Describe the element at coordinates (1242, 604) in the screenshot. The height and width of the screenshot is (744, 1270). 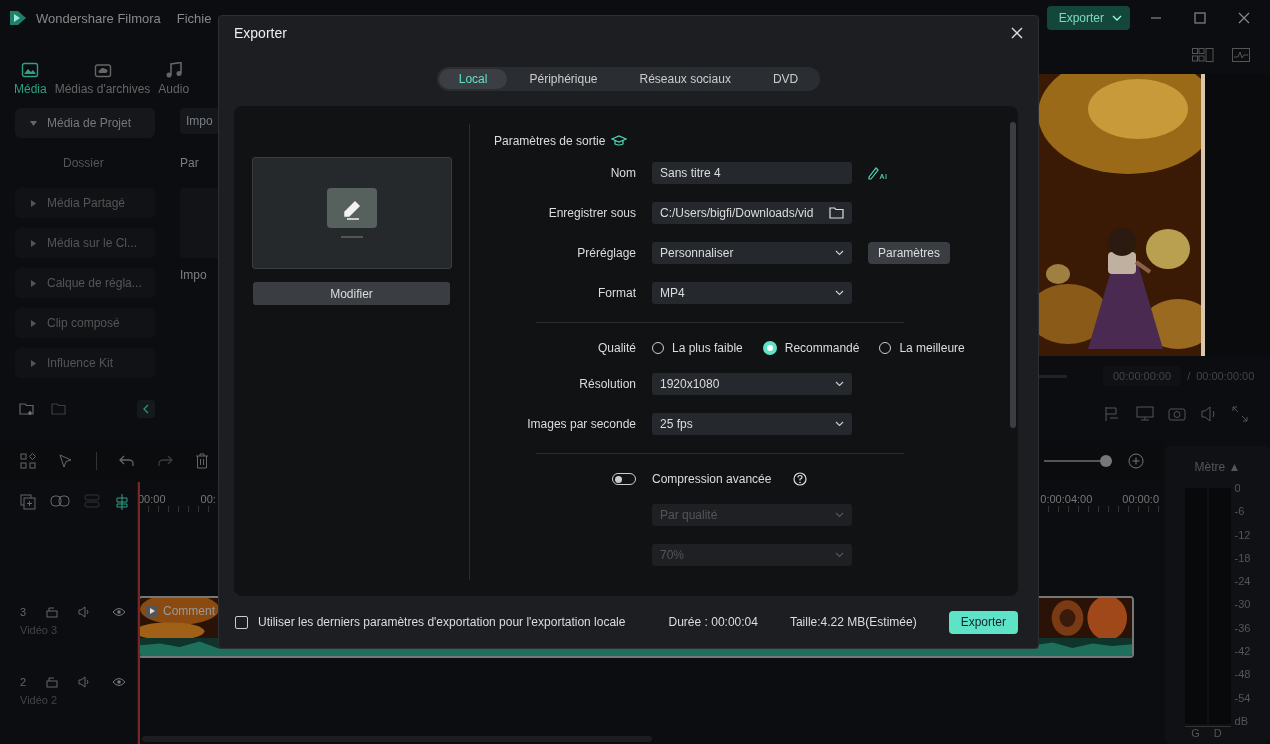
I see `scale-label: -30` at that location.